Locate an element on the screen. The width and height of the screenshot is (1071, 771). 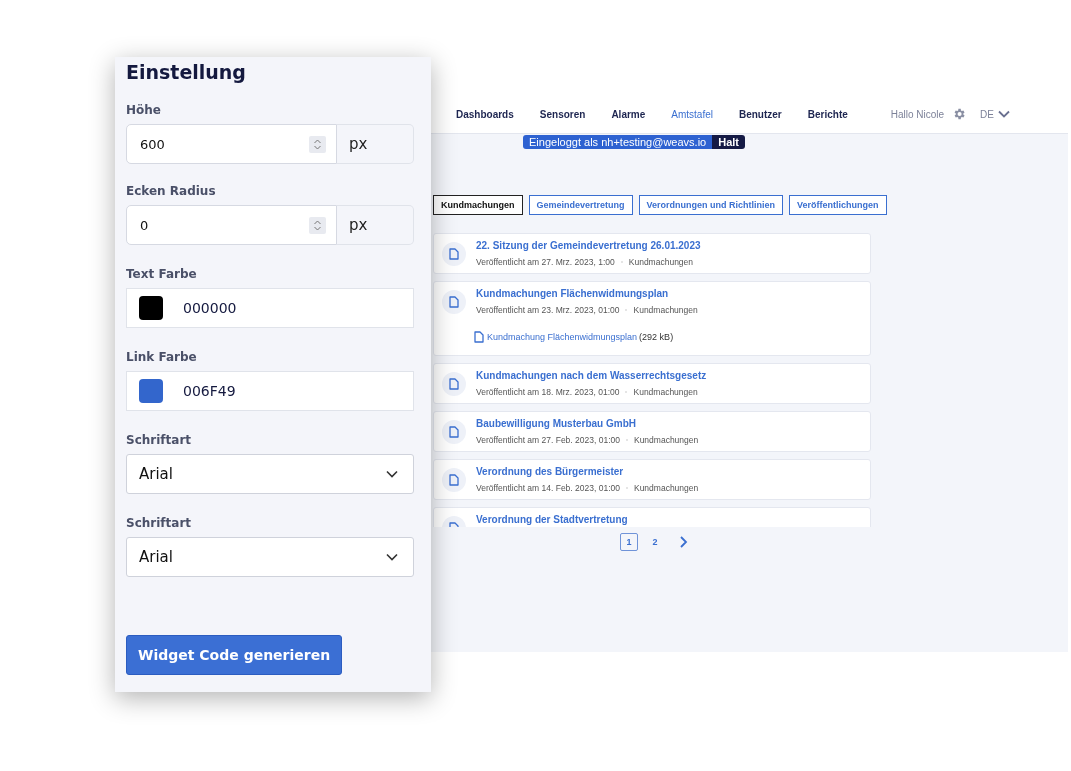
field-label: Ecken Radius is located at coordinates (171, 191).